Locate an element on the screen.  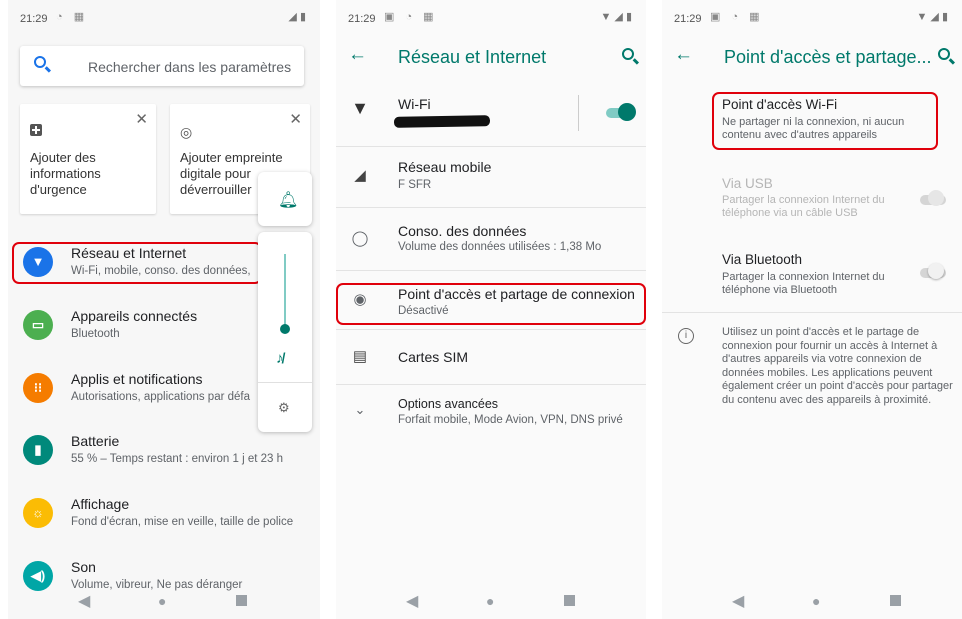
info-icon: i is located at coordinates (686, 336).